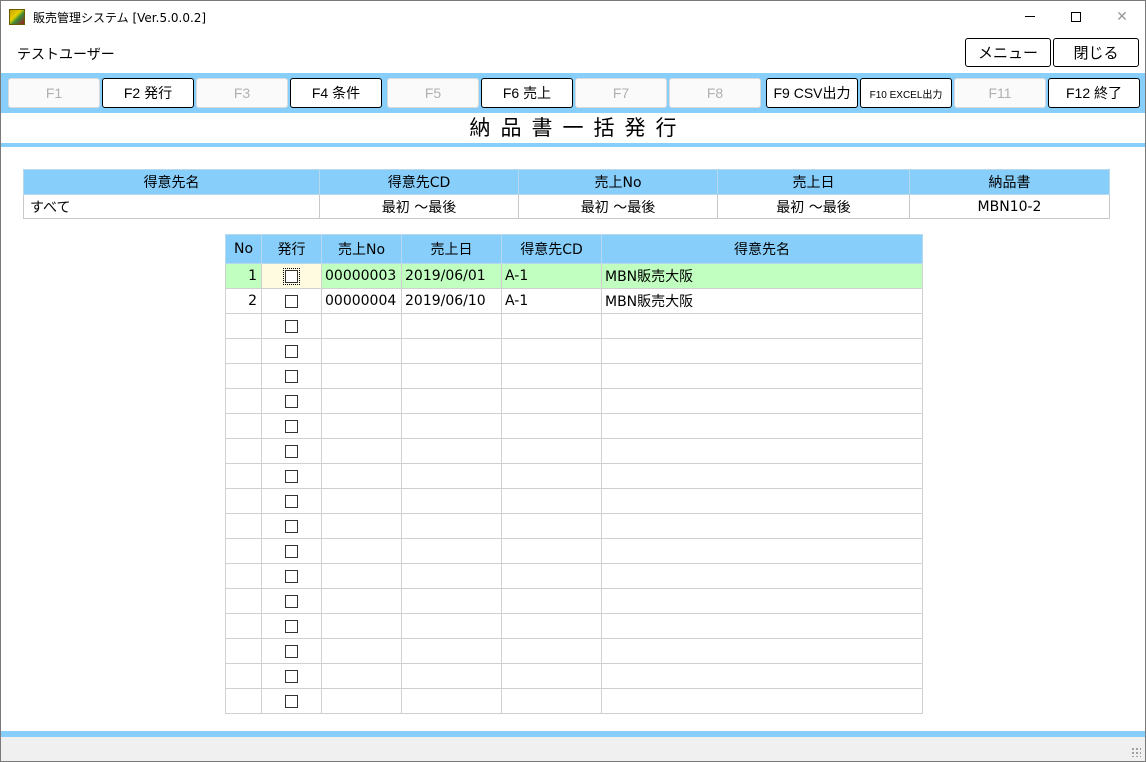 The width and height of the screenshot is (1146, 762). Describe the element at coordinates (551, 249) in the screenshot. I see `grid-header-customer-cd: 得意先CD` at that location.